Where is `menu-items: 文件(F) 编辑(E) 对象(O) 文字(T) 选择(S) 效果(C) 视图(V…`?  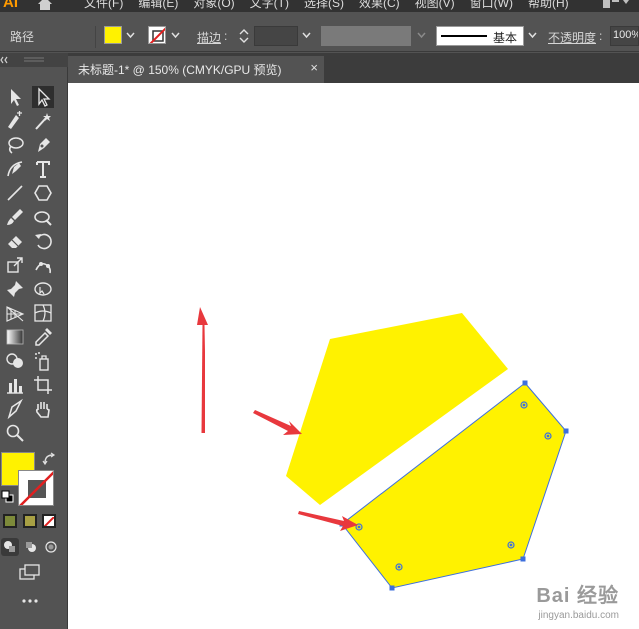
menu-items: 文件(F) 编辑(E) 对象(O) 文字(T) 选择(S) 效果(C) 视图(V… is located at coordinates (326, 5).